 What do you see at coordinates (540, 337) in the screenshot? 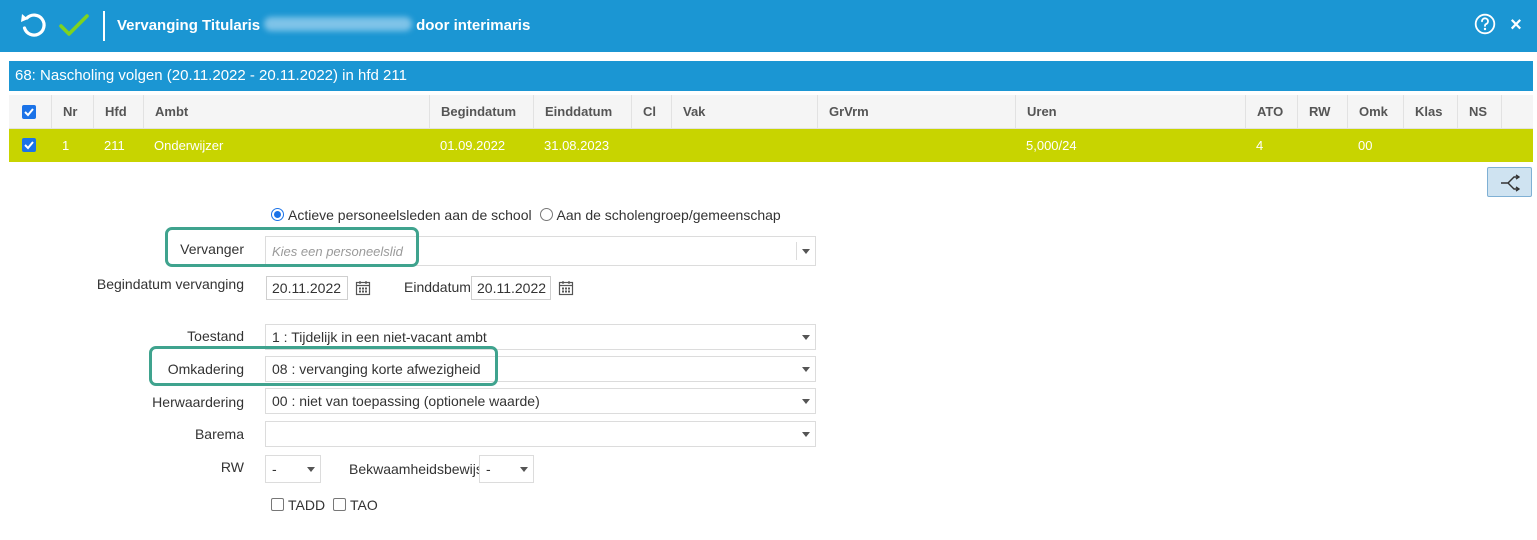
I see `toestand-select: 1 : Tijdelijk in een niet-vacant ambt` at bounding box center [540, 337].